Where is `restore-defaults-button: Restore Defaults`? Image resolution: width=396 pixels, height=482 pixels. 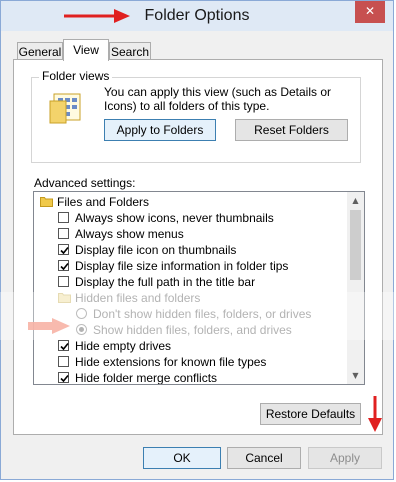 restore-defaults-button: Restore Defaults is located at coordinates (310, 414).